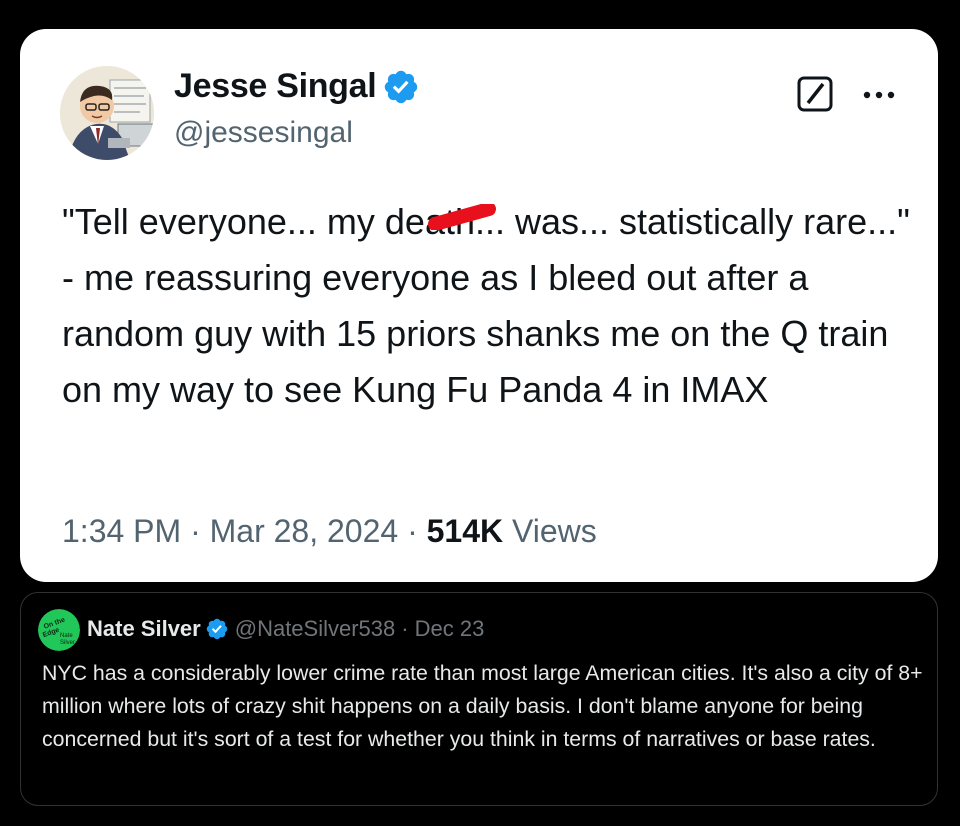  Describe the element at coordinates (121, 531) in the screenshot. I see `tweet-time: 1:34 PM` at that location.